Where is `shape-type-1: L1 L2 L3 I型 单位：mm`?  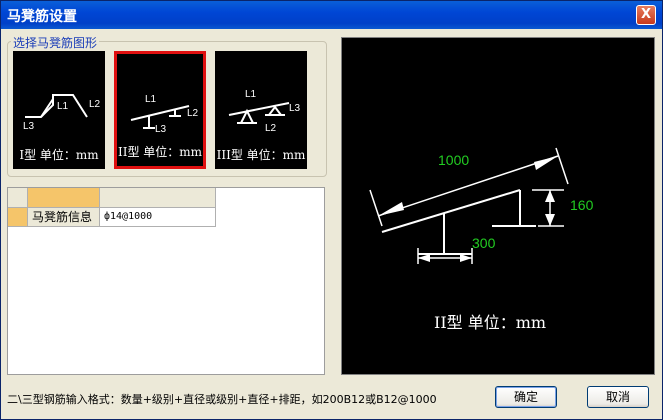
shape-type-1: L1 L2 L3 I型 单位：mm is located at coordinates (59, 110).